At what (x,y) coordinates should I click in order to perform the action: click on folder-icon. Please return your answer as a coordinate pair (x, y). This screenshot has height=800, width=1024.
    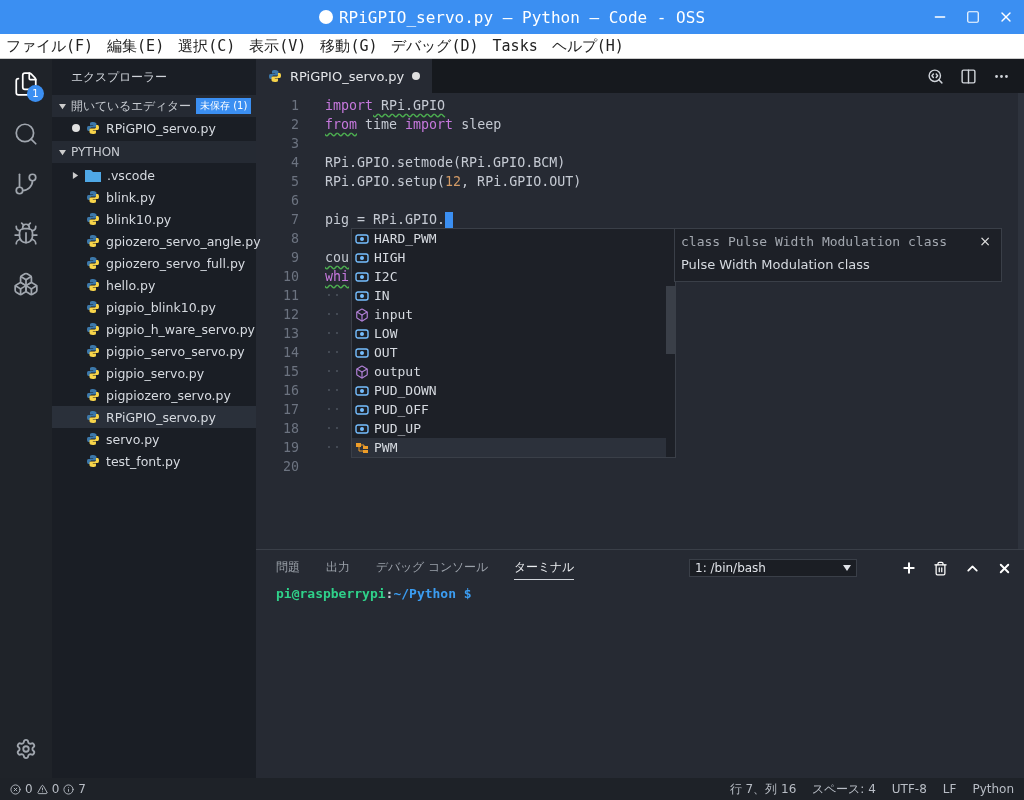
    Looking at the image, I should click on (93, 175).